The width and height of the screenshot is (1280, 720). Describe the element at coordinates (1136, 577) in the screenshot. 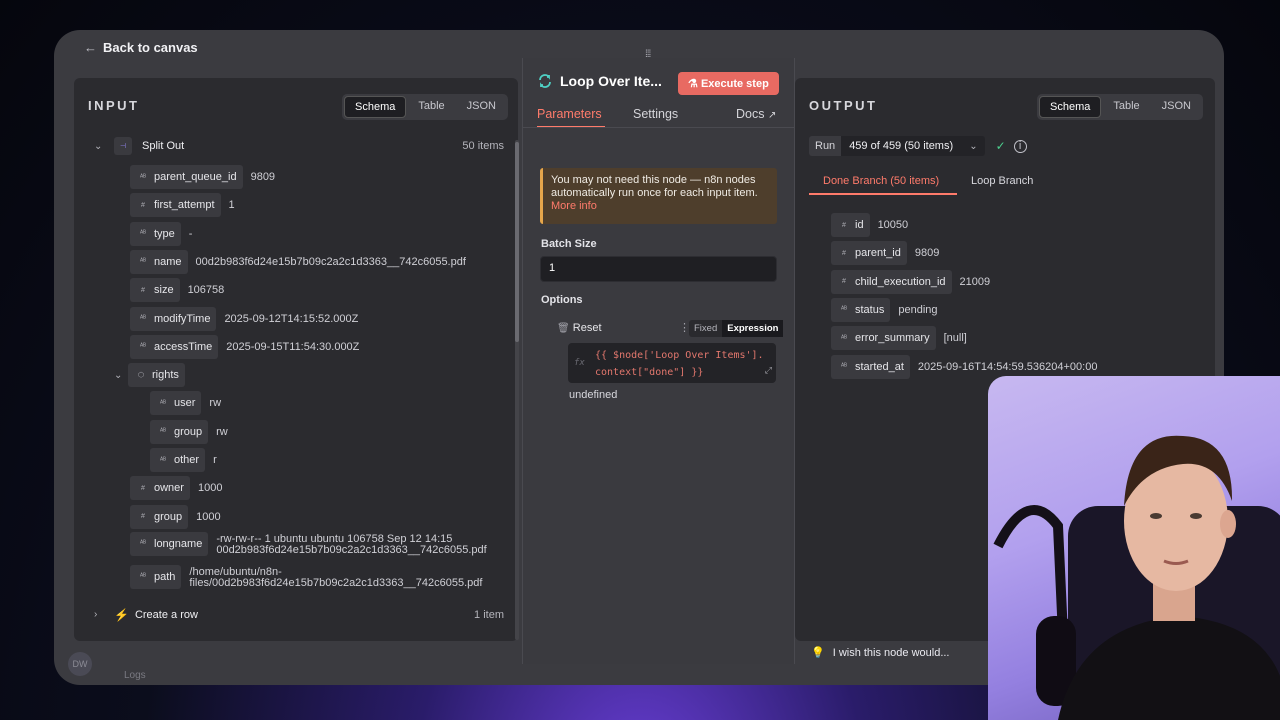

I see `presenter-video` at that location.